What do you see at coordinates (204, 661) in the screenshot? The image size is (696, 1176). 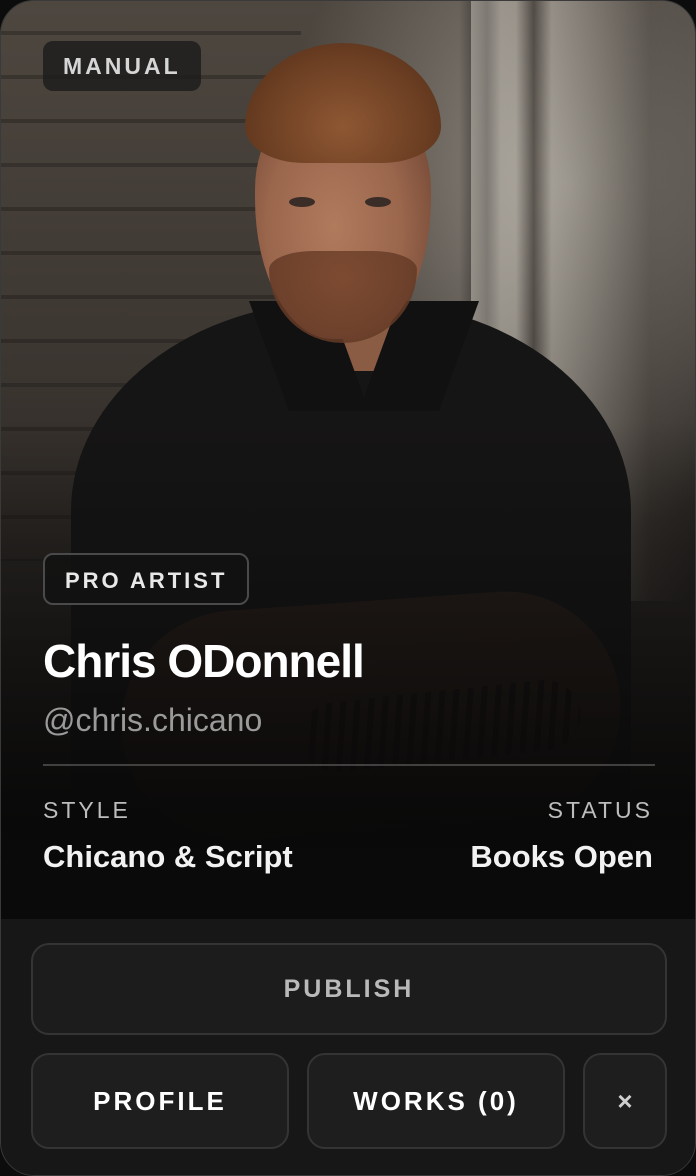 I see `artist-name: Chris ODonnell` at bounding box center [204, 661].